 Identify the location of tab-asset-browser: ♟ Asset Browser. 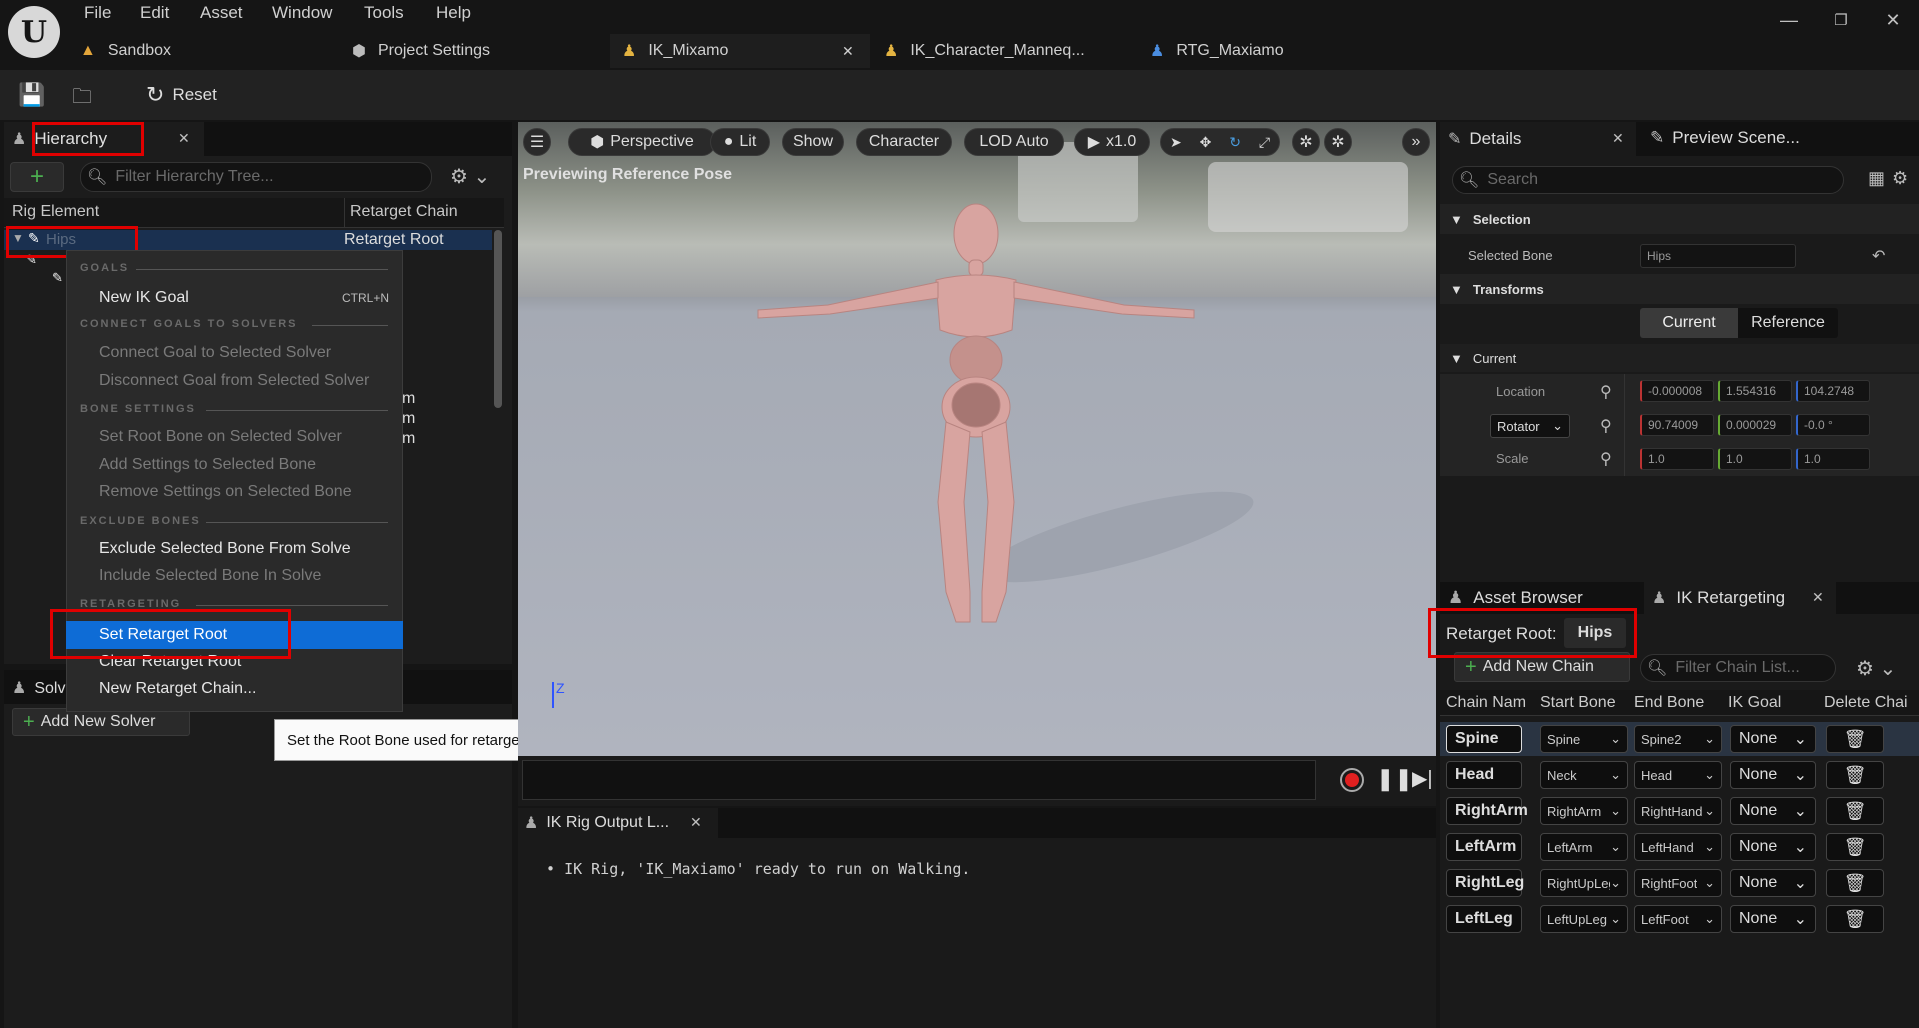
(1515, 598).